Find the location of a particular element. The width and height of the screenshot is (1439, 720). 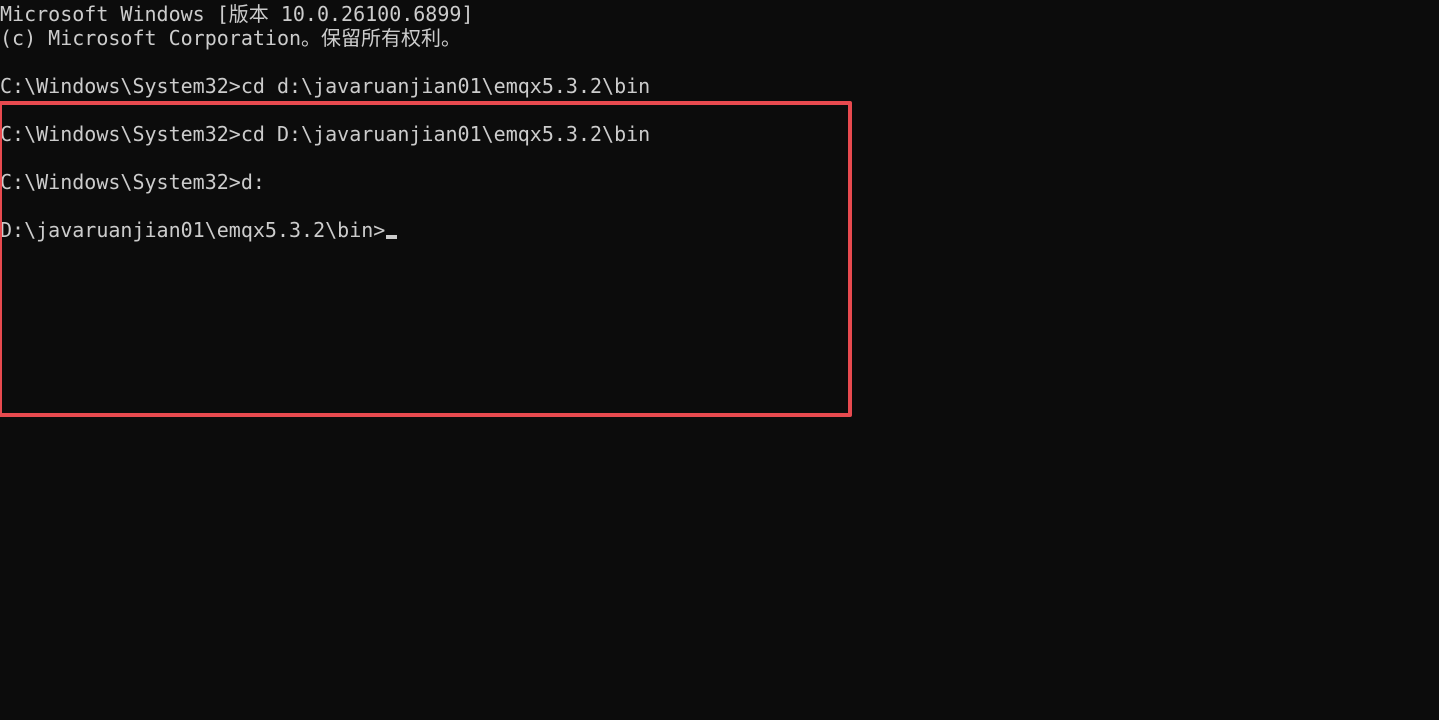

terminal-line-copyright: (c) Microsoft Corporation。保留所有权利。 is located at coordinates (231, 38).